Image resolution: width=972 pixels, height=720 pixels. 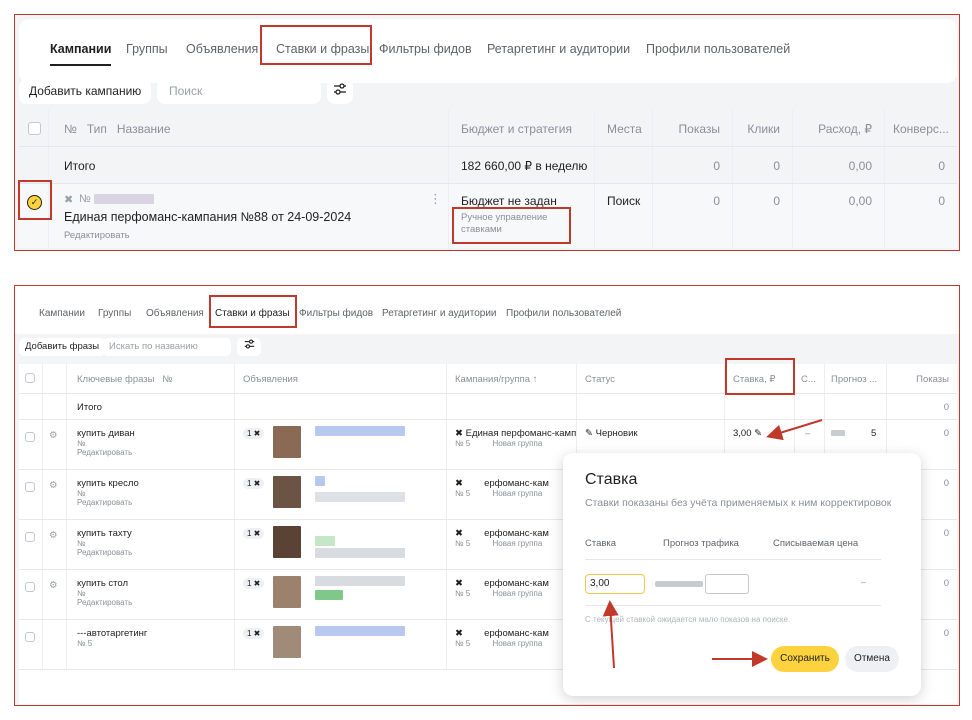 I want to click on ad-text-blurred, so click(x=360, y=631).